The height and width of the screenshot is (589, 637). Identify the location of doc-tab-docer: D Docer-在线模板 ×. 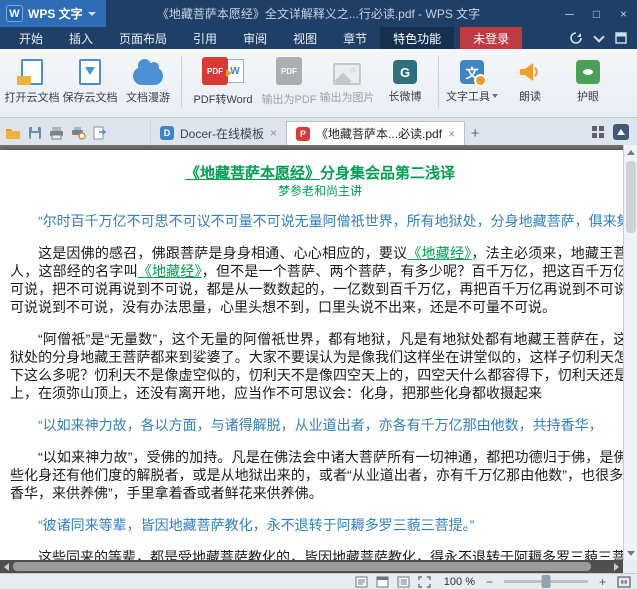
(218, 133).